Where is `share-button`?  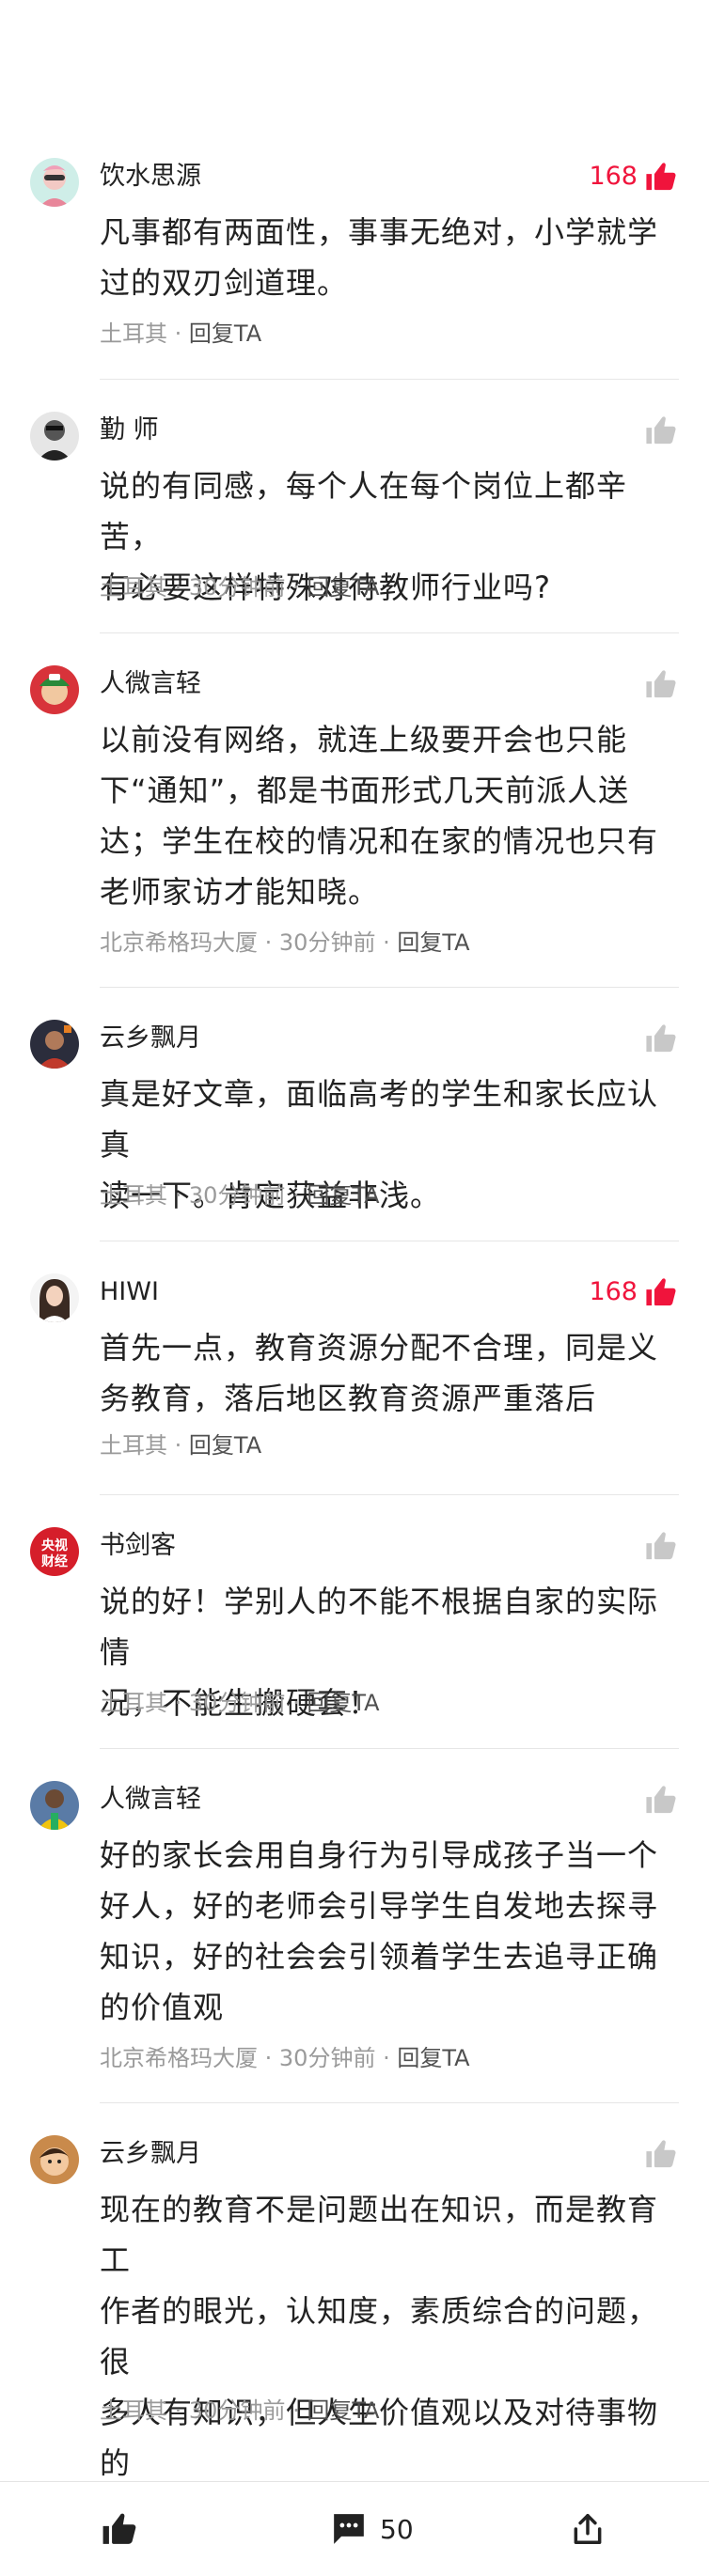
share-button is located at coordinates (588, 2529).